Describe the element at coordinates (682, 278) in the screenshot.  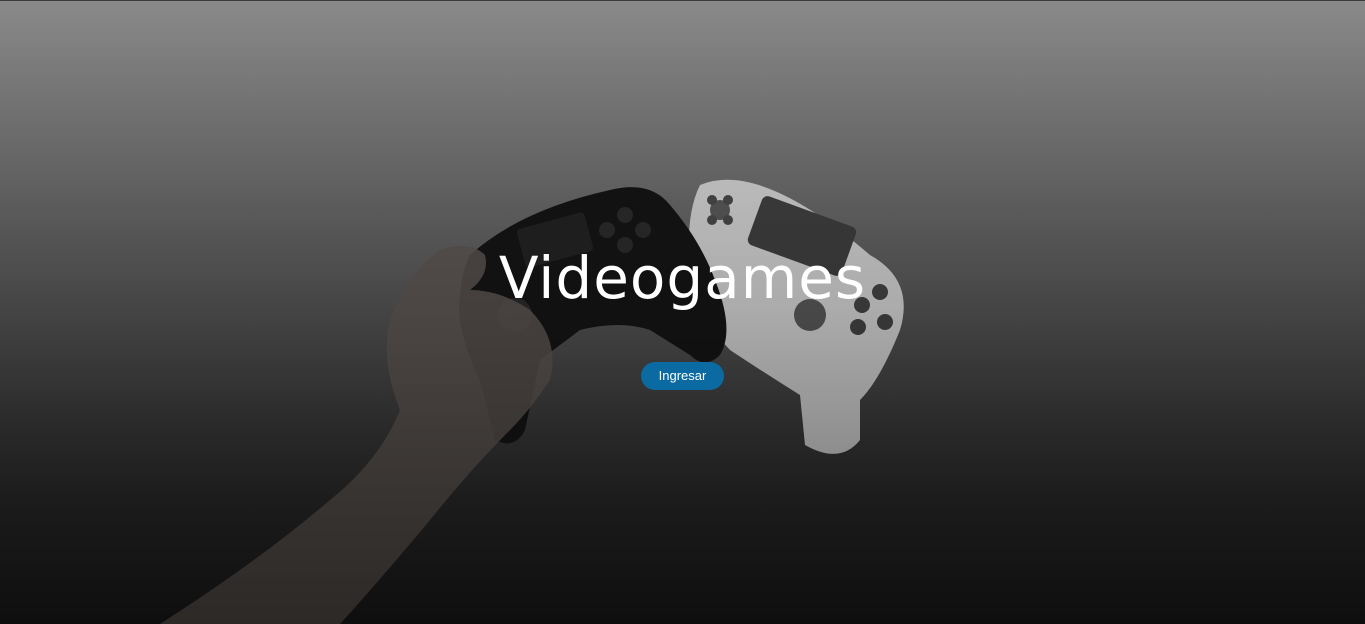
I see `page-title: Videogames` at that location.